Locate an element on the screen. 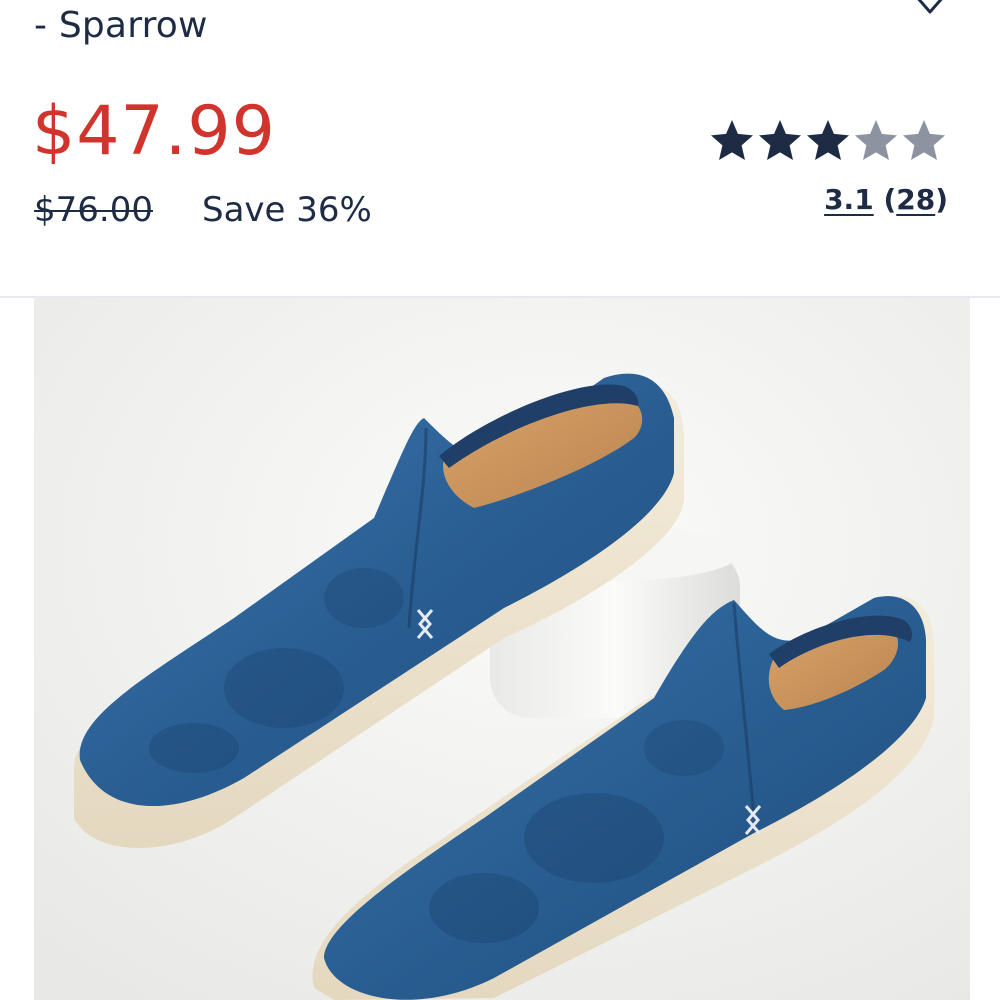  rating-average-link: 3.1 is located at coordinates (849, 199).